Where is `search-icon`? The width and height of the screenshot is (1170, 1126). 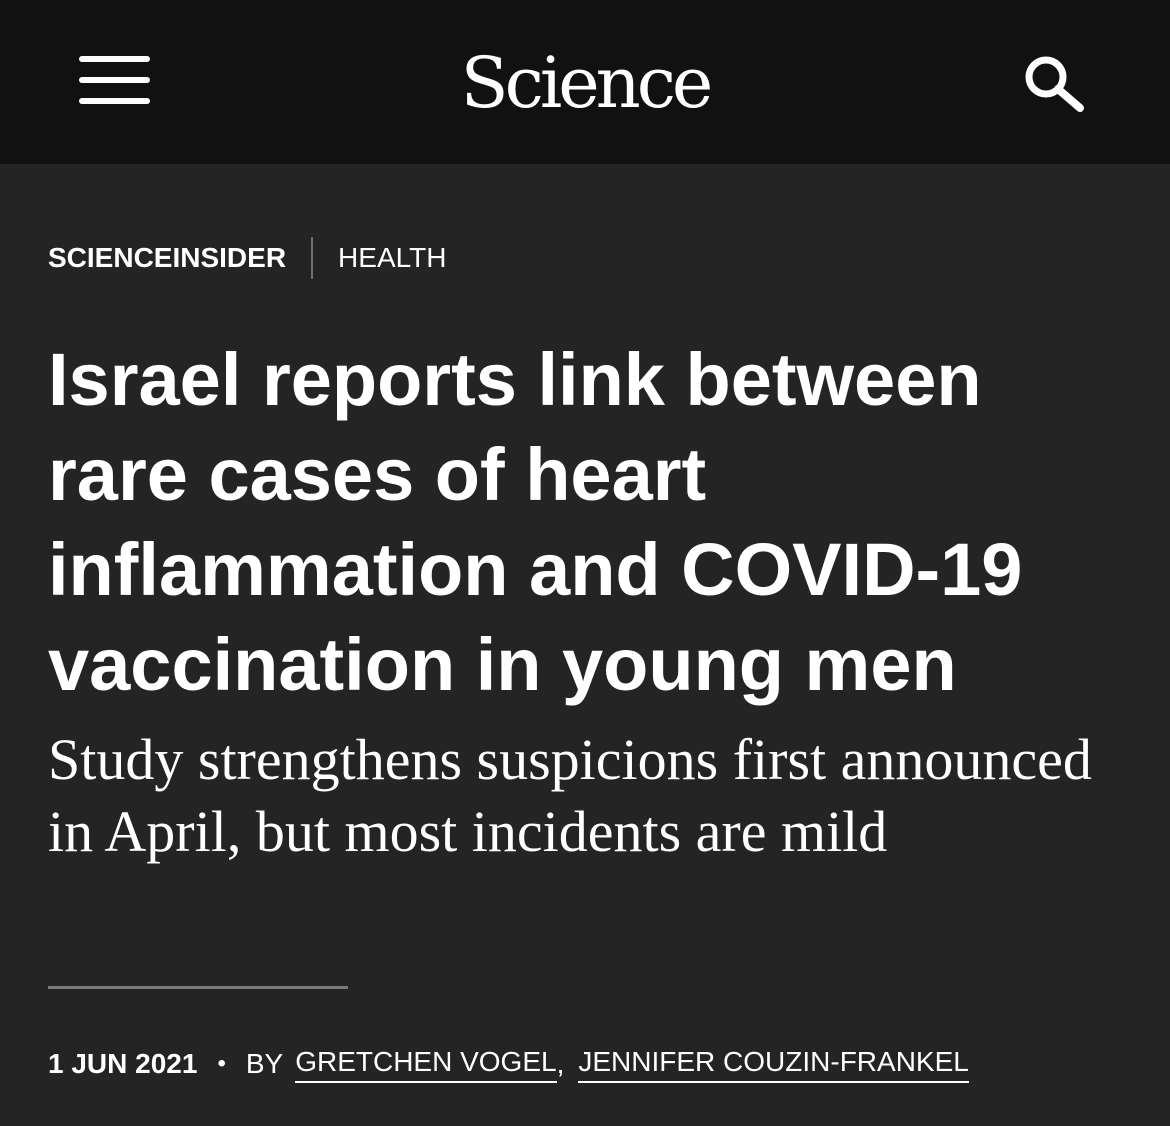 search-icon is located at coordinates (1054, 84).